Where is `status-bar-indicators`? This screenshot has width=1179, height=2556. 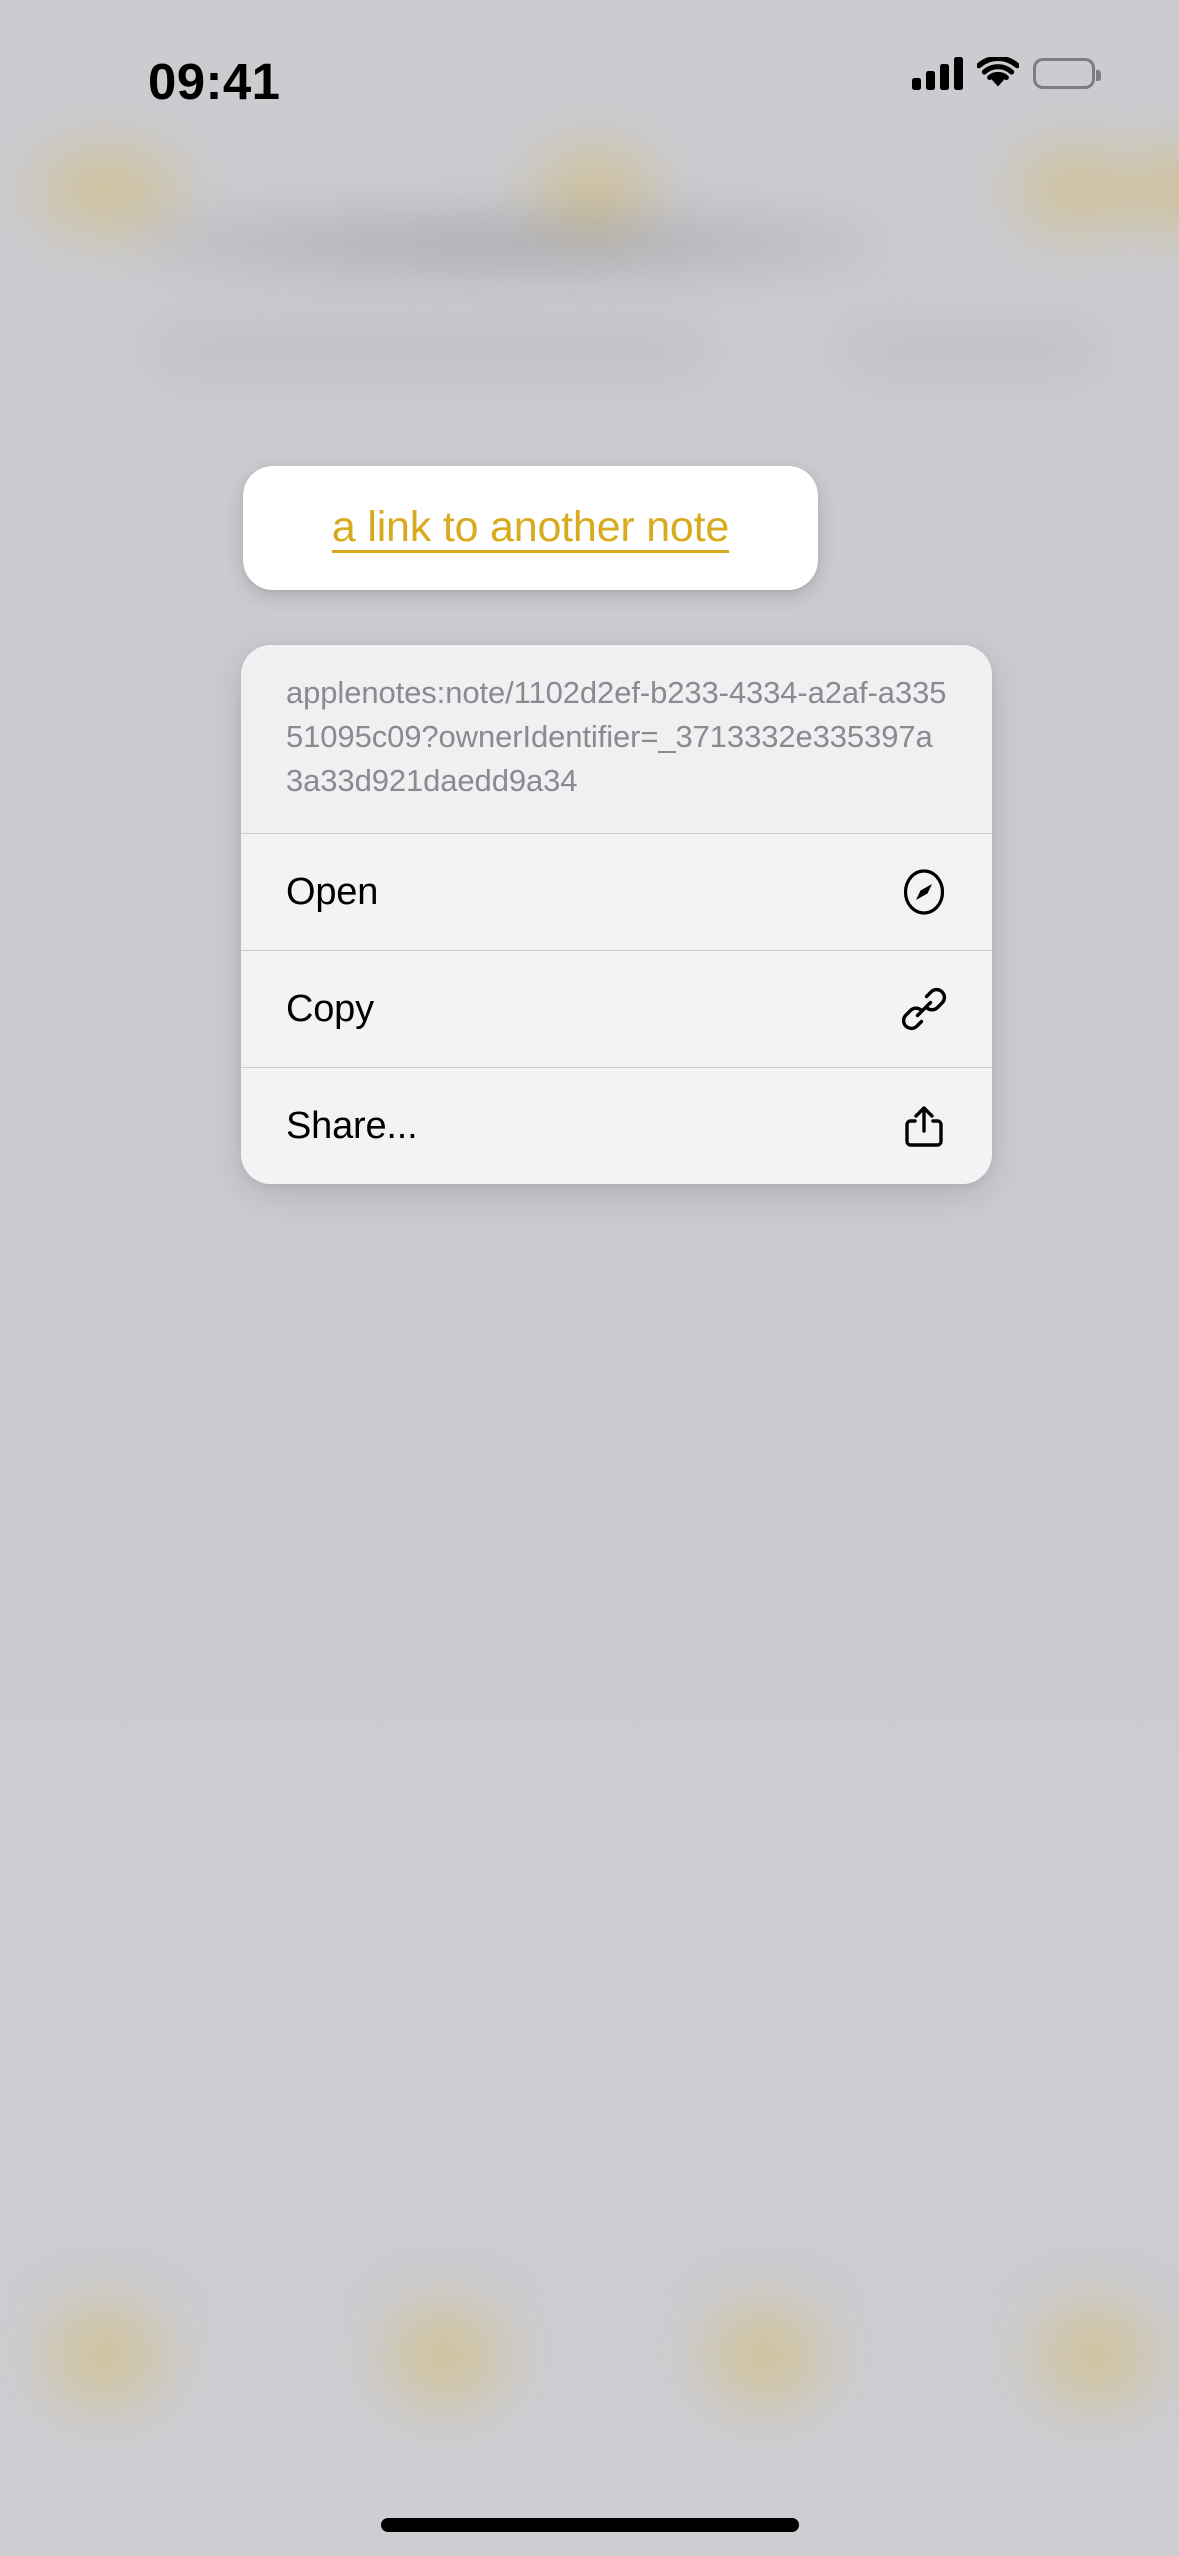
status-bar-indicators is located at coordinates (1006, 73).